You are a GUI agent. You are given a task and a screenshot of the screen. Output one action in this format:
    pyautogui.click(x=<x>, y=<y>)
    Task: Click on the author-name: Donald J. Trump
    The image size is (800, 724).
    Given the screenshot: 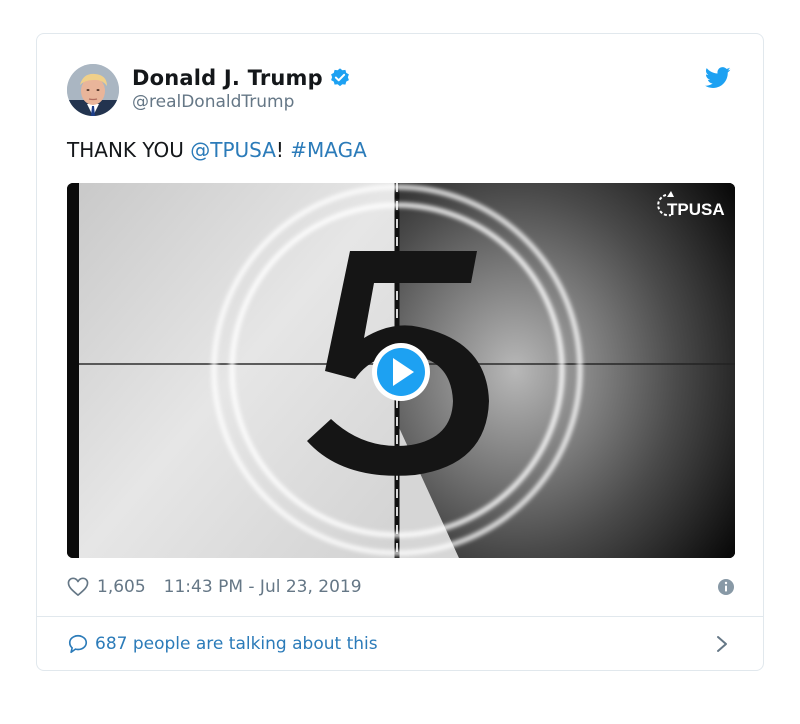 What is the action you would take?
    pyautogui.click(x=227, y=78)
    